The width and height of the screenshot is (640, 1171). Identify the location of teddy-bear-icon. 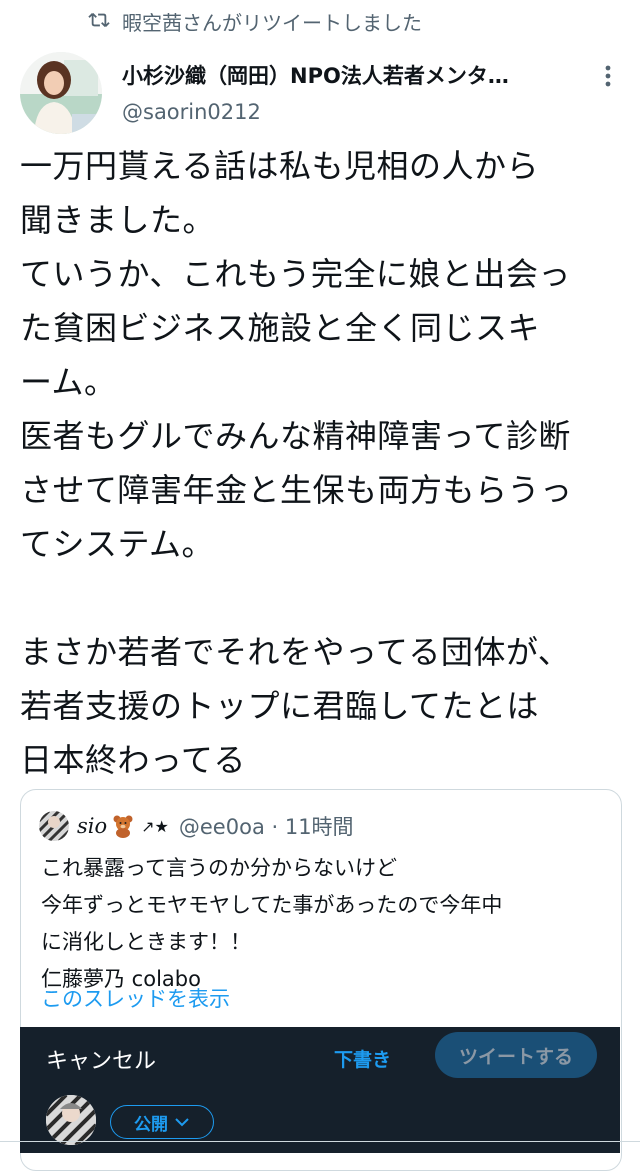
(123, 826).